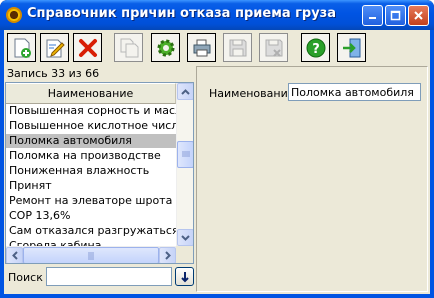 The height and width of the screenshot is (298, 434). I want to click on horizontal-scroll-thumb, so click(91, 255).